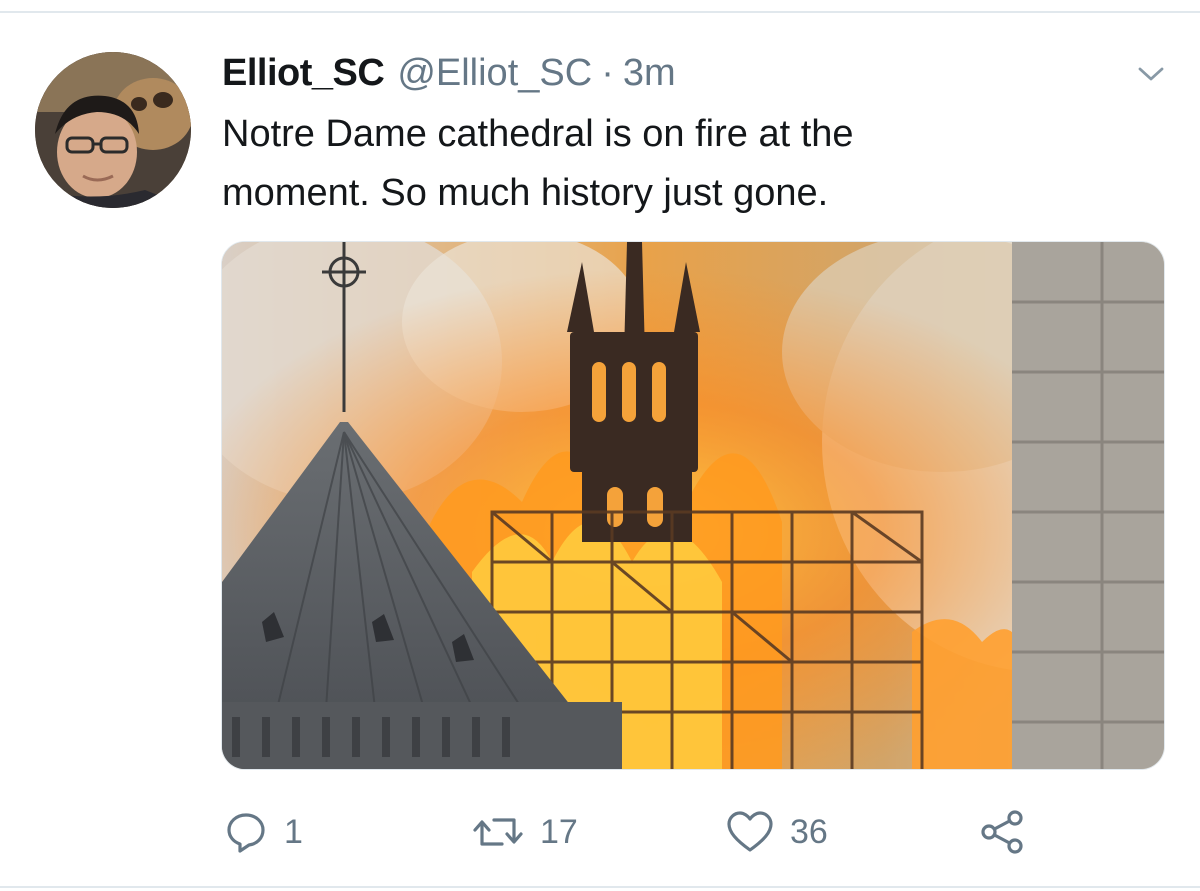 The height and width of the screenshot is (891, 1200). I want to click on reply-button: 1, so click(263, 832).